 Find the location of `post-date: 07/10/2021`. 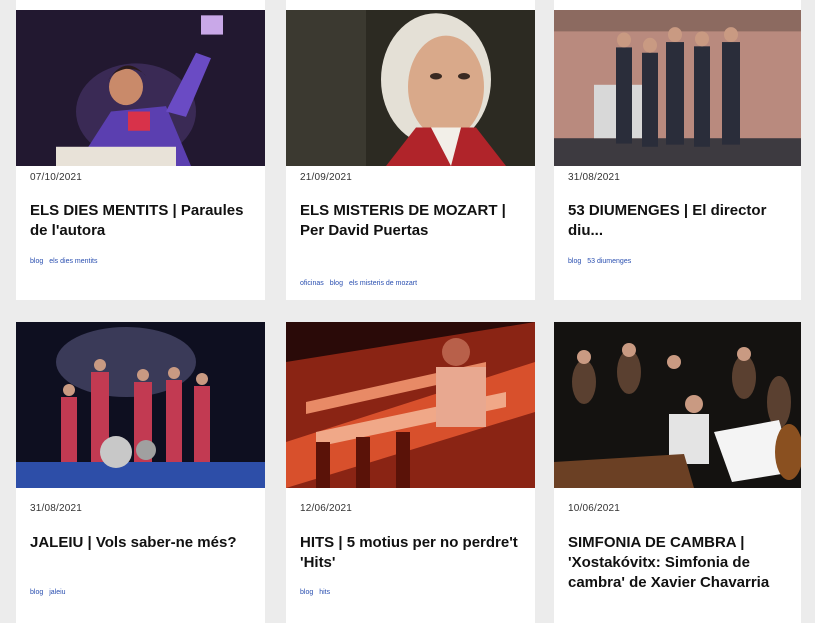

post-date: 07/10/2021 is located at coordinates (56, 177).